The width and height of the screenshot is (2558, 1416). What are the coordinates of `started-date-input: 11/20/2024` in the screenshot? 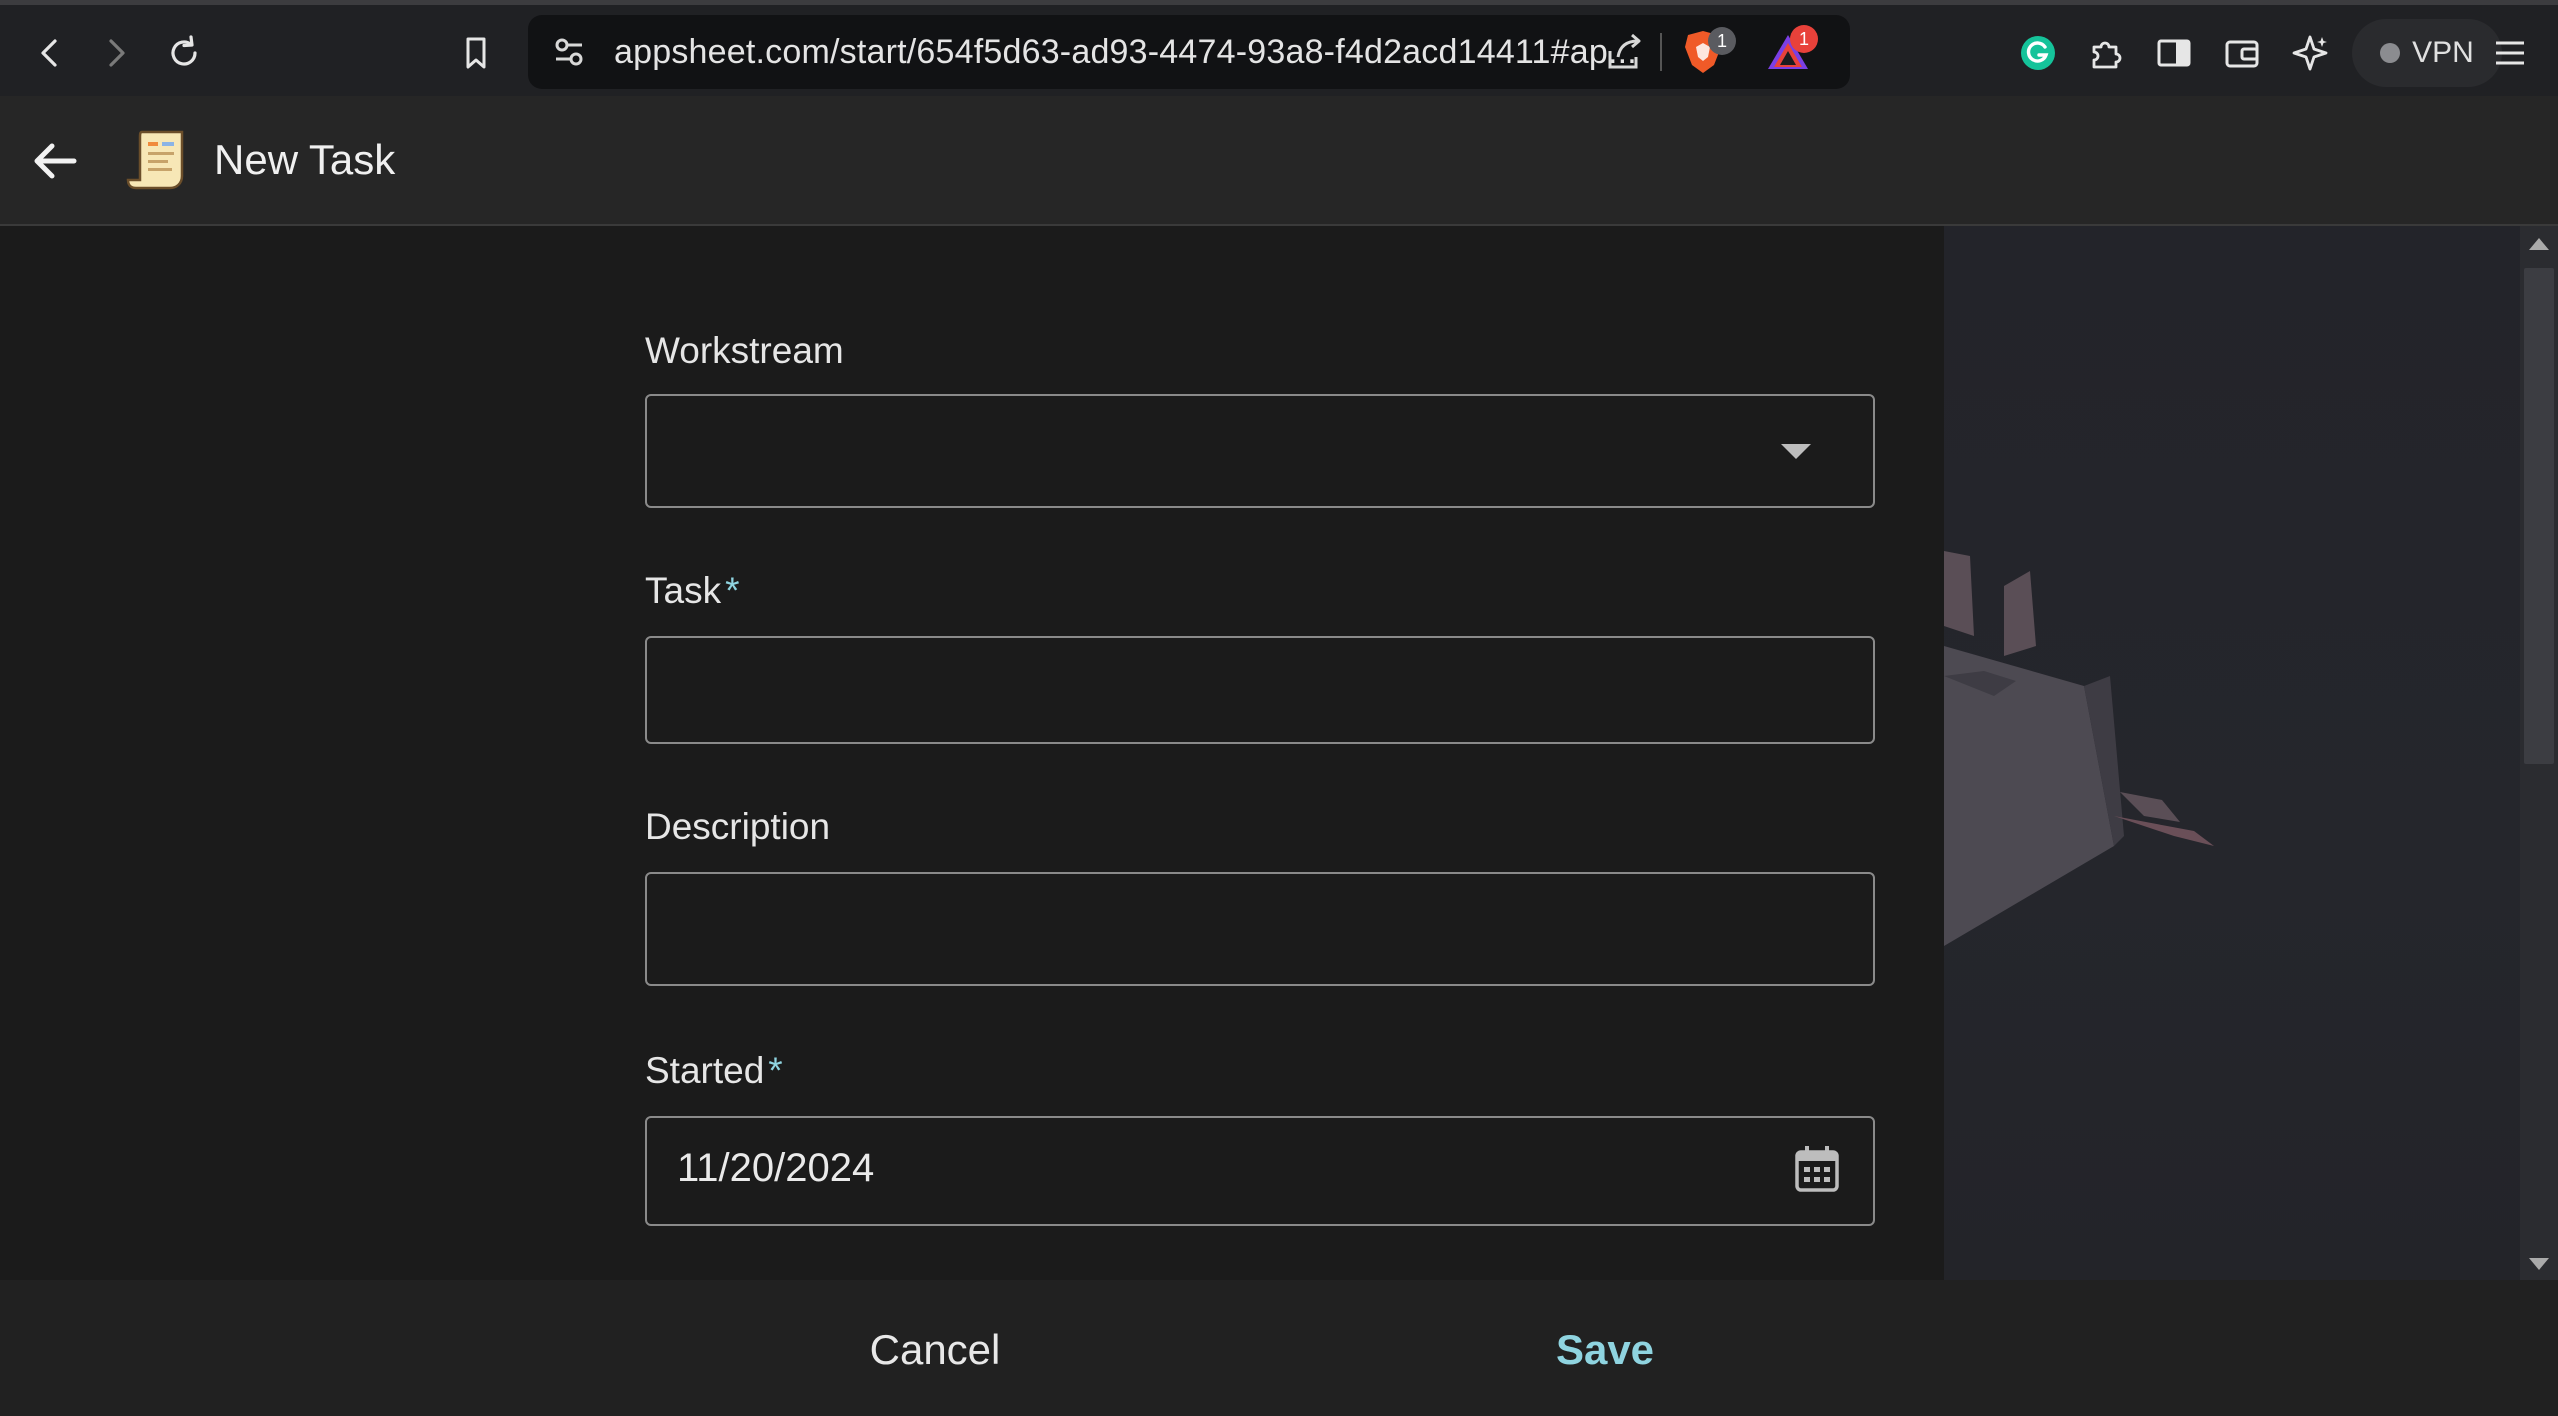 It's located at (1260, 1171).